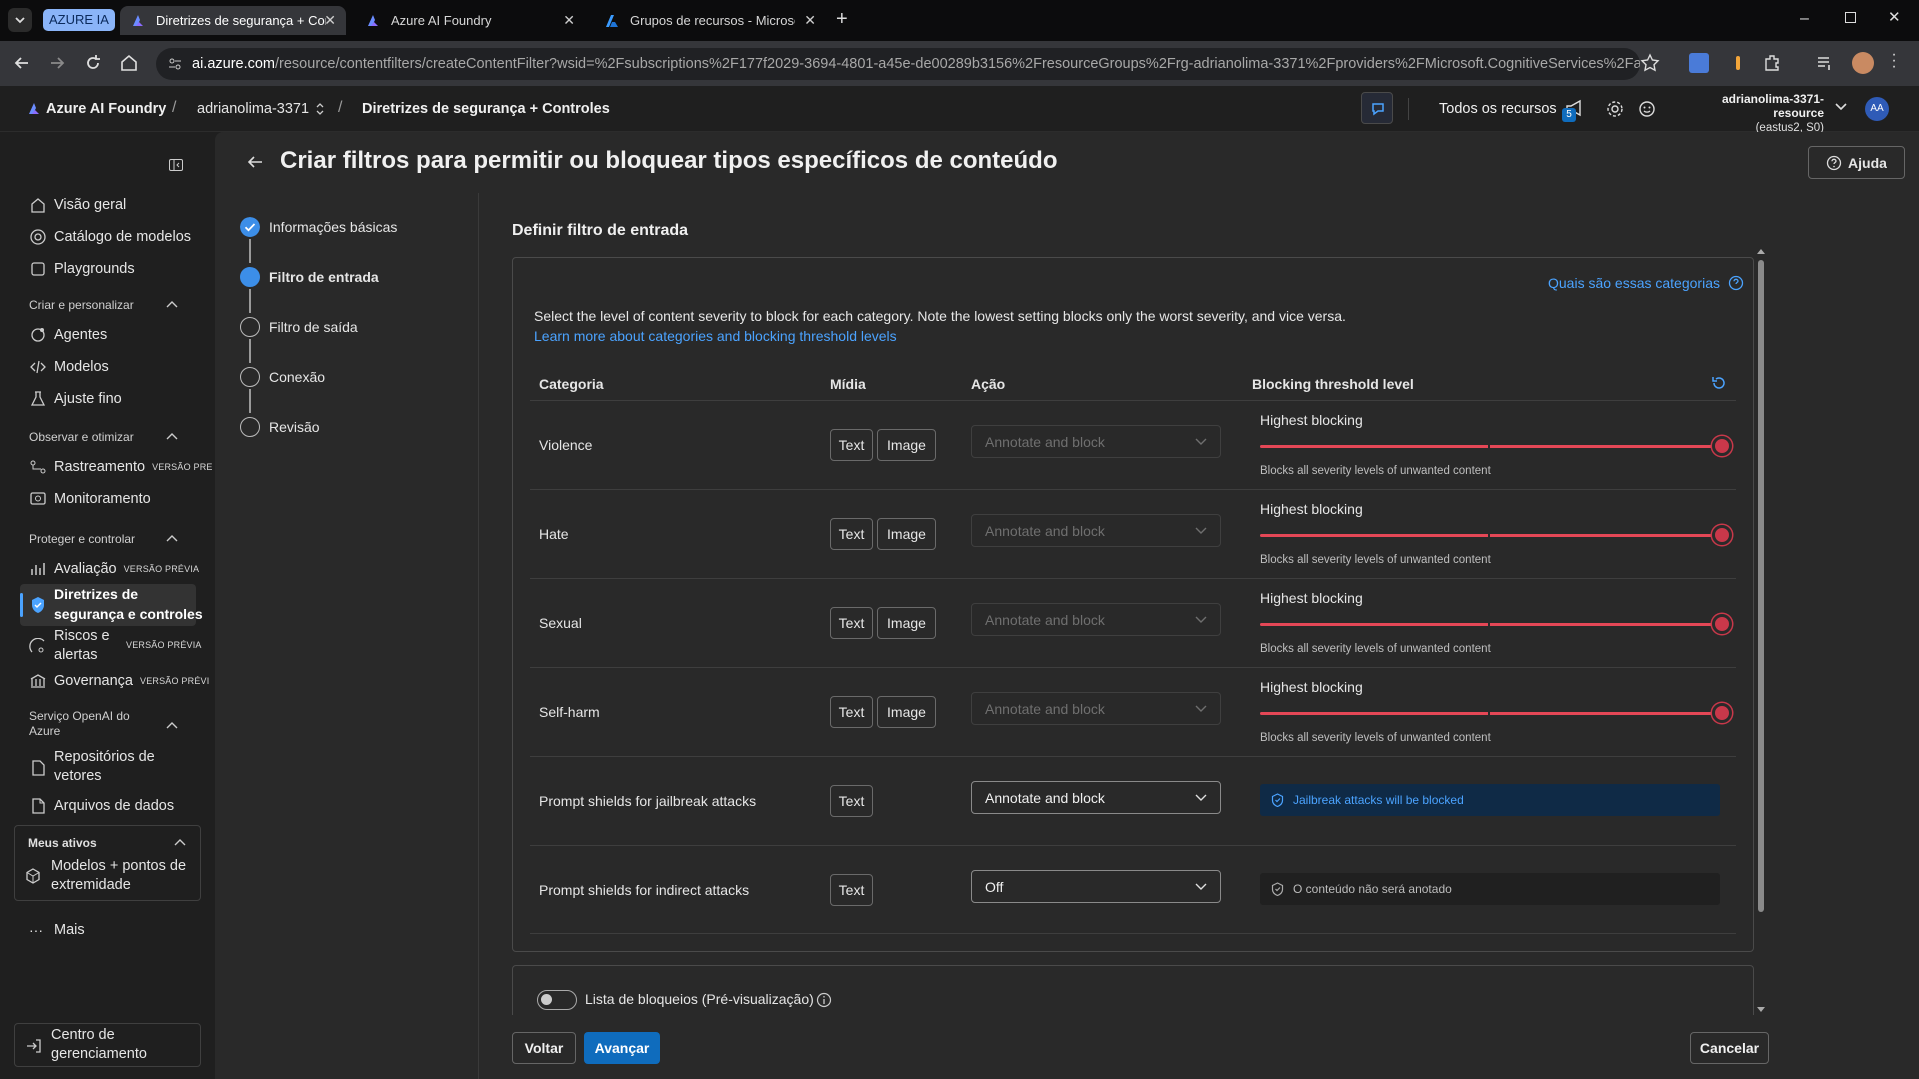  What do you see at coordinates (119, 681) in the screenshot?
I see `sidebar-item-governance: Governança VERSÃO PRÉVI` at bounding box center [119, 681].